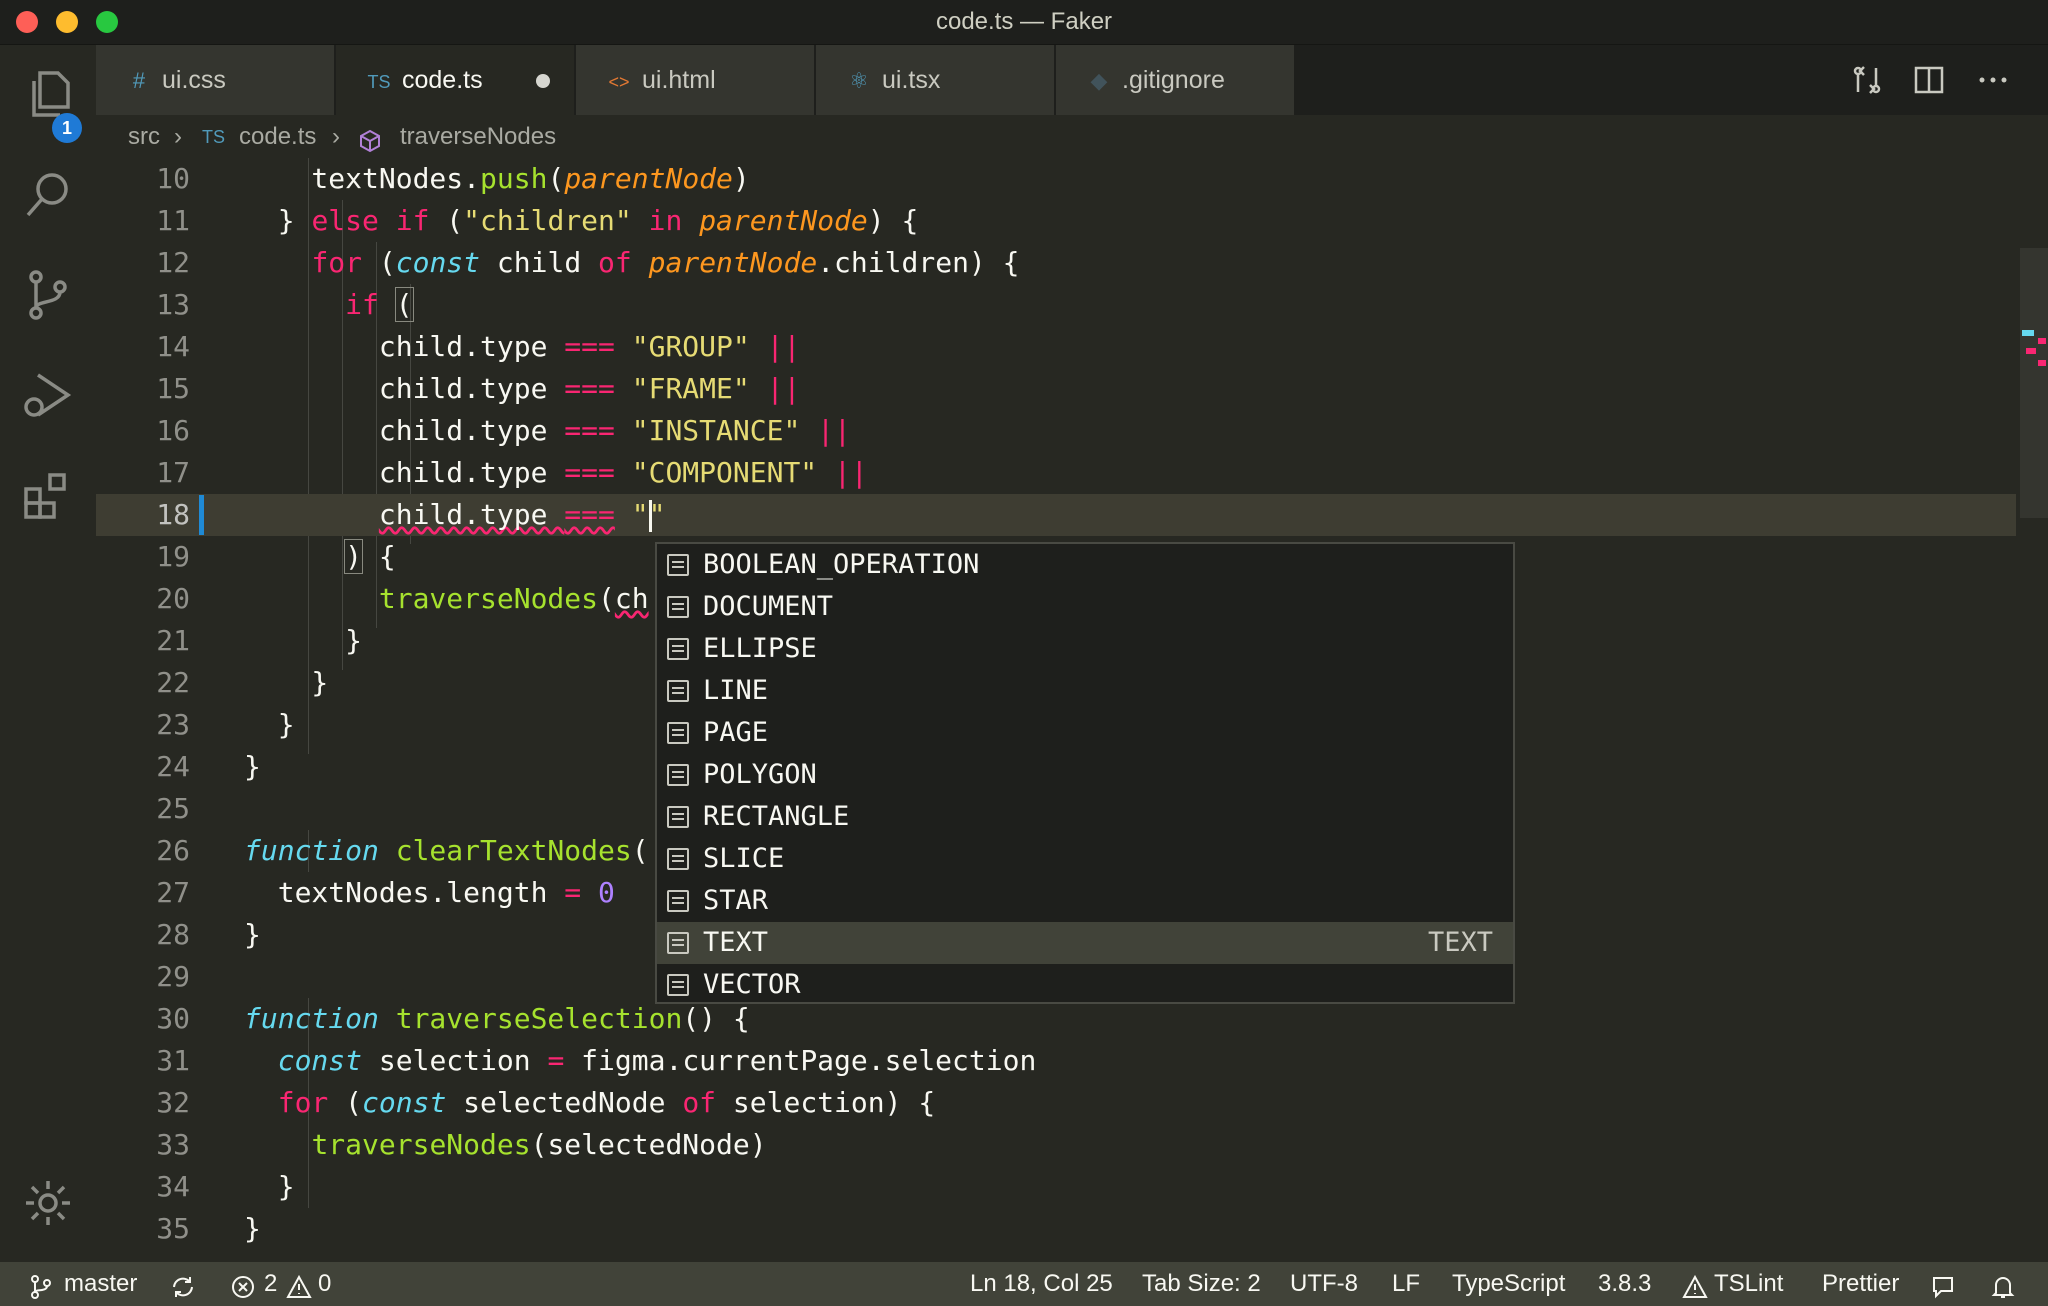 Image resolution: width=2048 pixels, height=1306 pixels. What do you see at coordinates (1624, 1284) in the screenshot?
I see `status-ts-version: 3.8.3` at bounding box center [1624, 1284].